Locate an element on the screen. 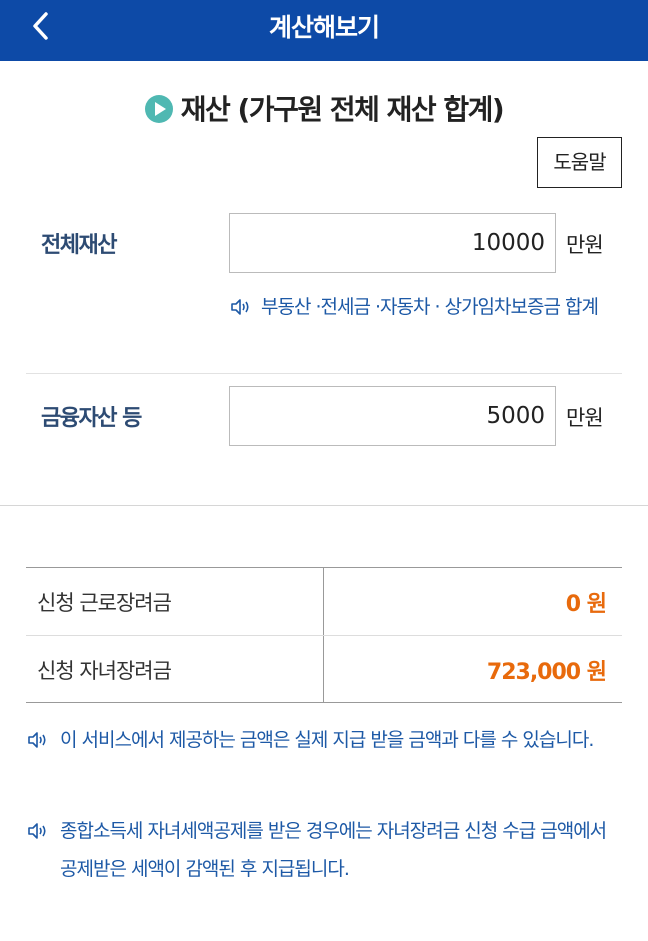 The height and width of the screenshot is (941, 648). financial-assets-input: 5000 is located at coordinates (392, 416).